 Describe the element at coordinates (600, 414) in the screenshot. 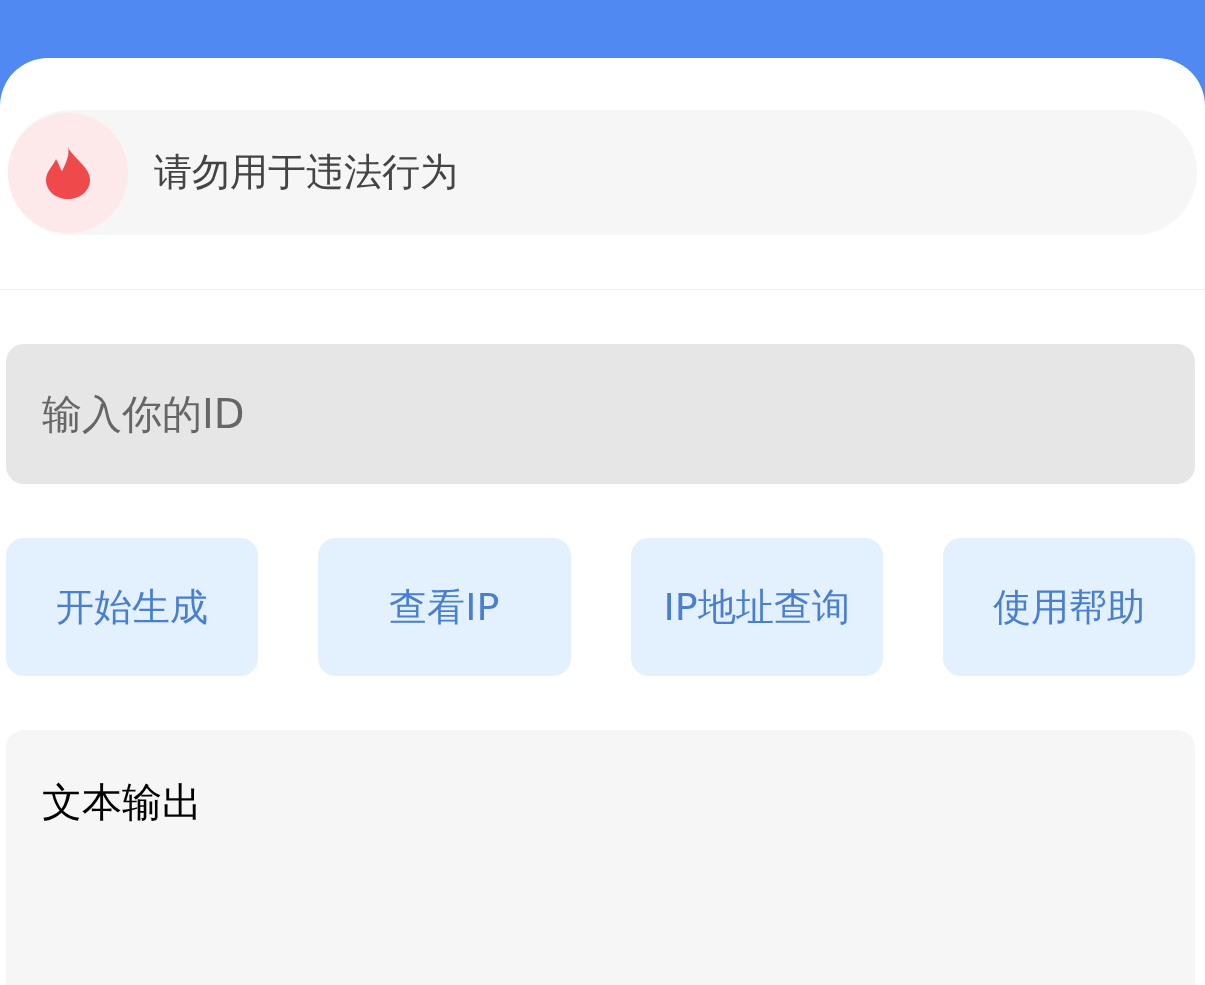

I see `id-input-field: 输入你的ID` at that location.